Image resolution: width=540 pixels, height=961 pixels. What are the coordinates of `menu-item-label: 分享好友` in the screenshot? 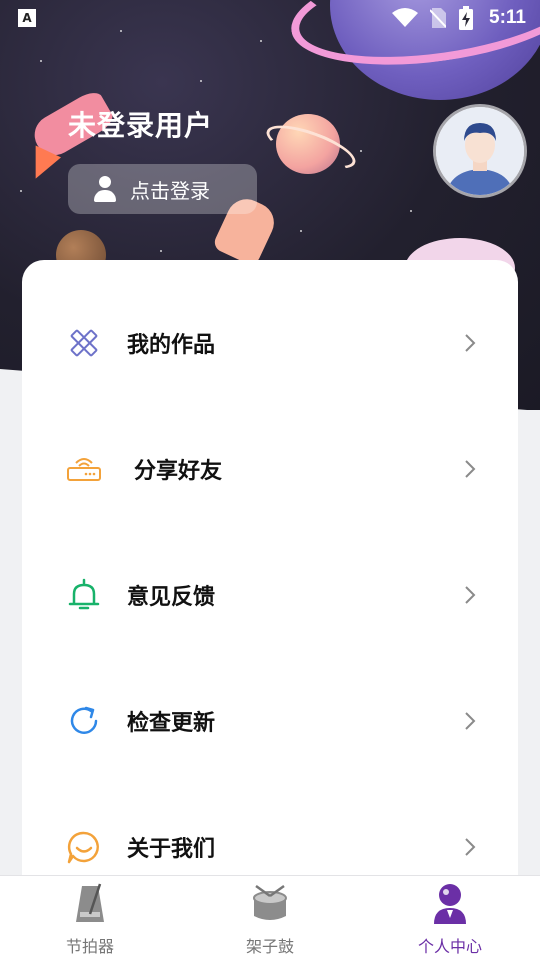 It's located at (178, 471).